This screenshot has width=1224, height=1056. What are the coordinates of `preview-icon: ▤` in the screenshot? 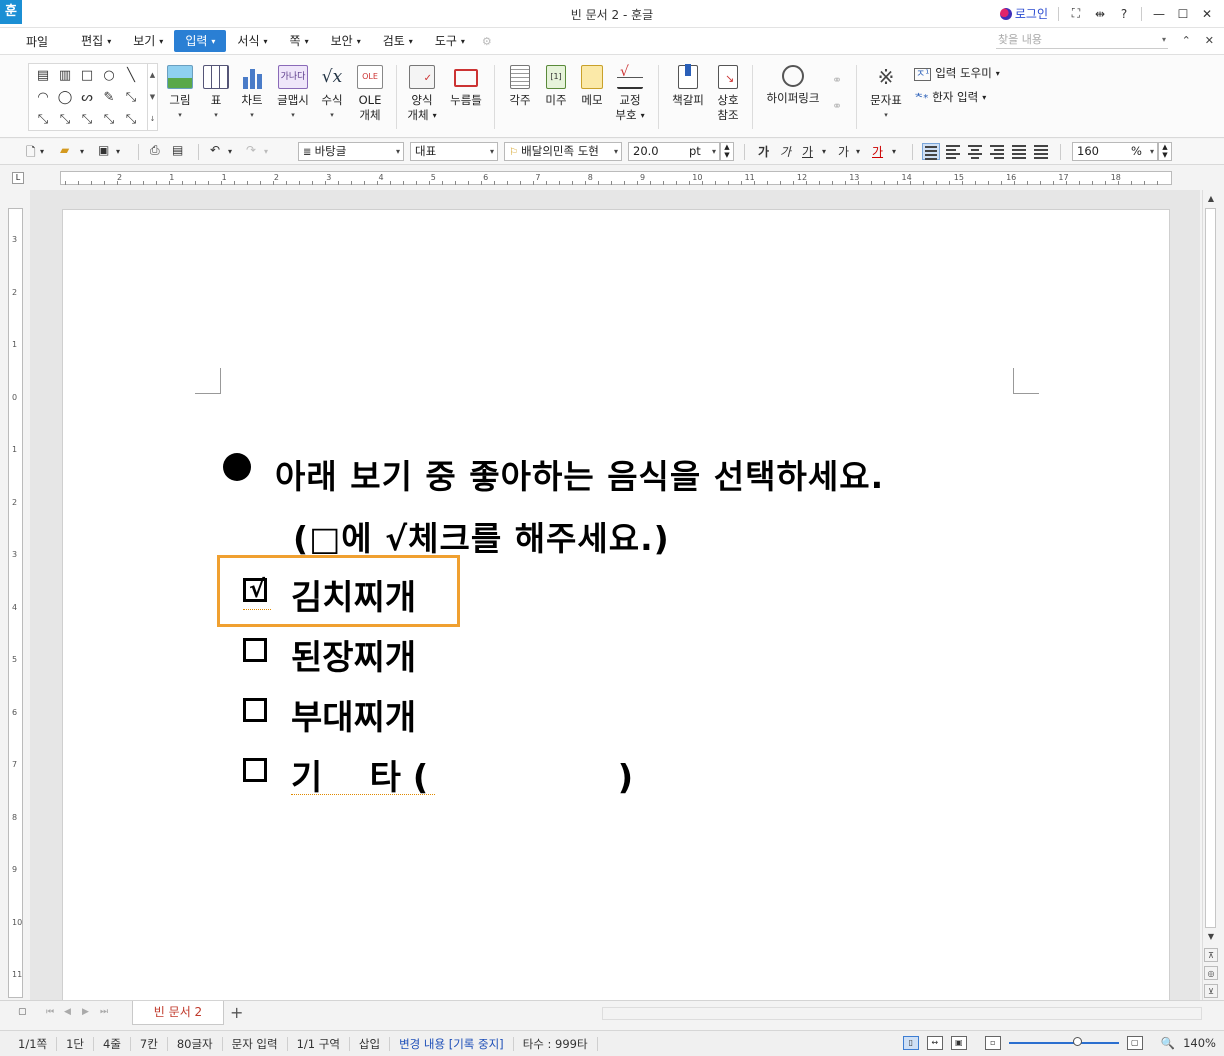 It's located at (177, 150).